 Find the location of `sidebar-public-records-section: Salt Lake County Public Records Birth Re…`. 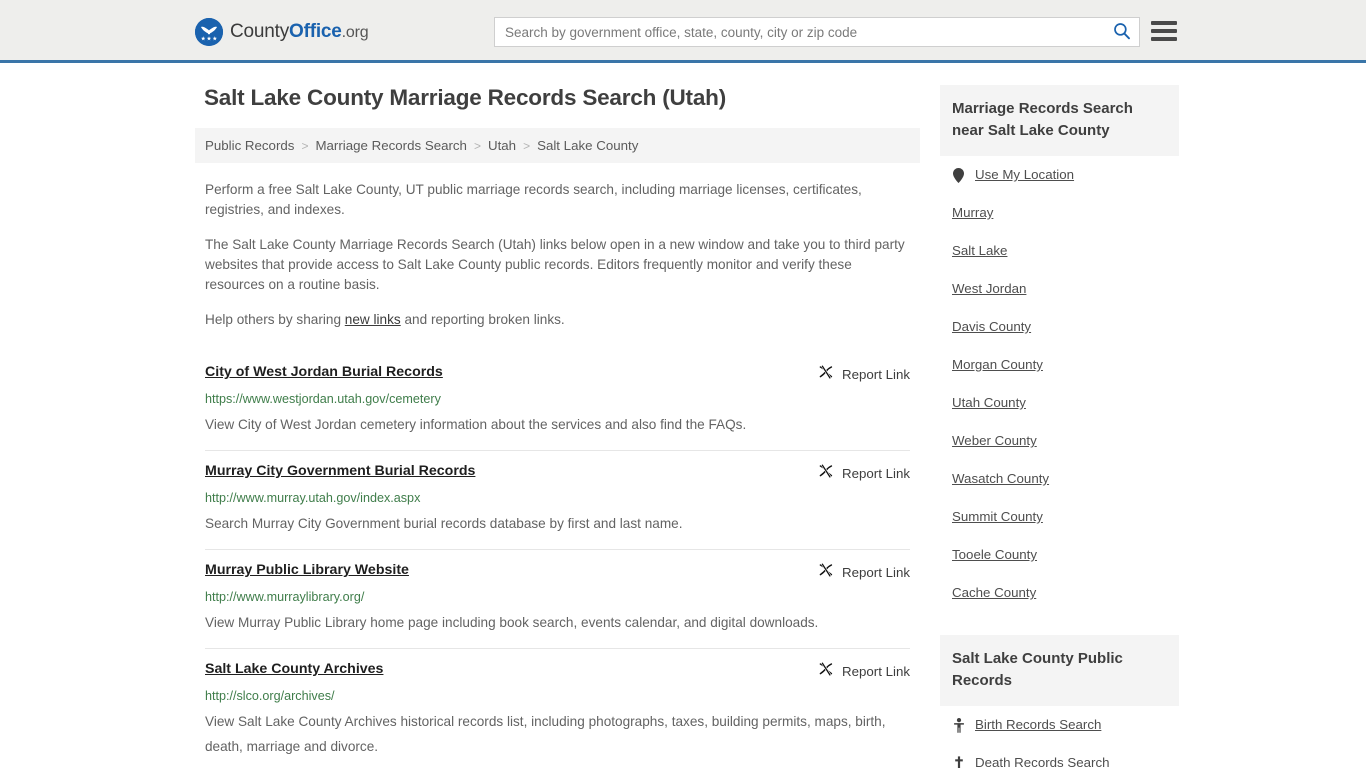

sidebar-public-records-section: Salt Lake County Public Records Birth Re… is located at coordinates (1059, 701).